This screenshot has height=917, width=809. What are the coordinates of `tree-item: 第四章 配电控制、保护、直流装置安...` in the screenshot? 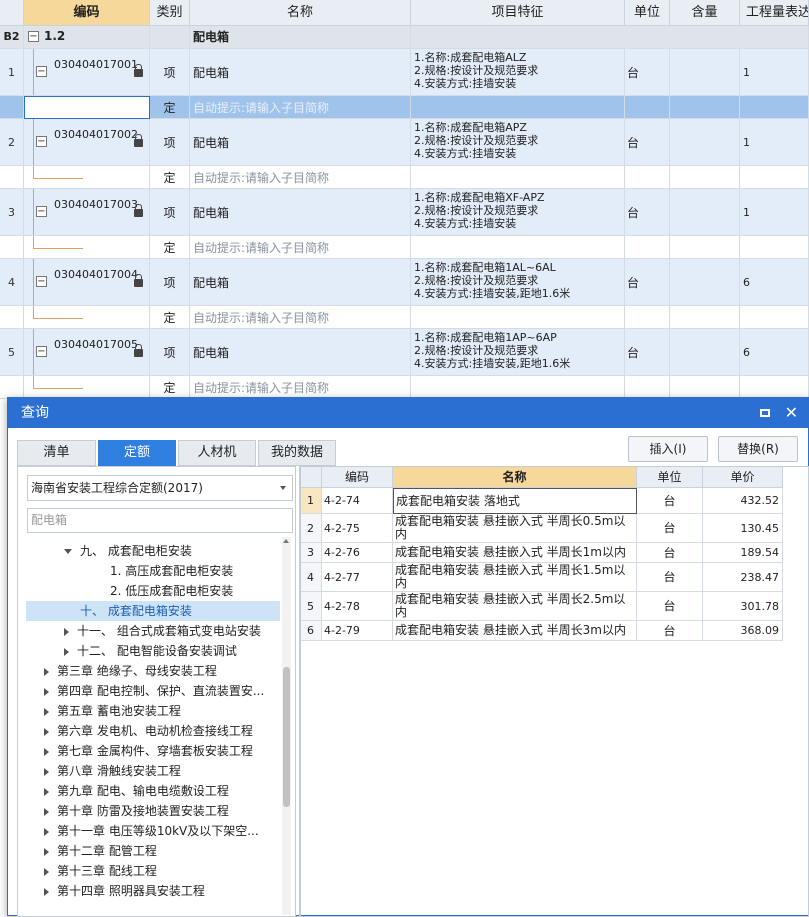 It's located at (154, 691).